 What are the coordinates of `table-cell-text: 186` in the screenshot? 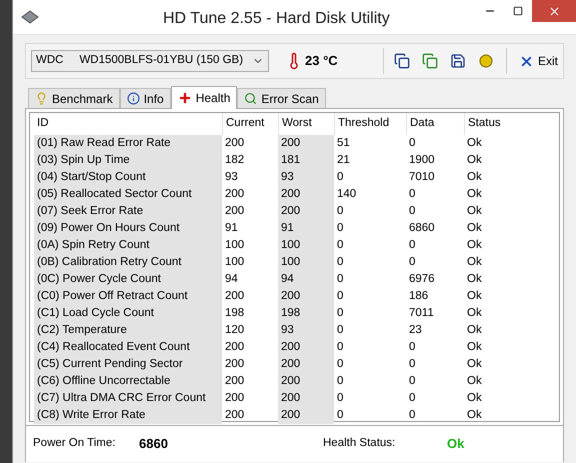 It's located at (419, 296).